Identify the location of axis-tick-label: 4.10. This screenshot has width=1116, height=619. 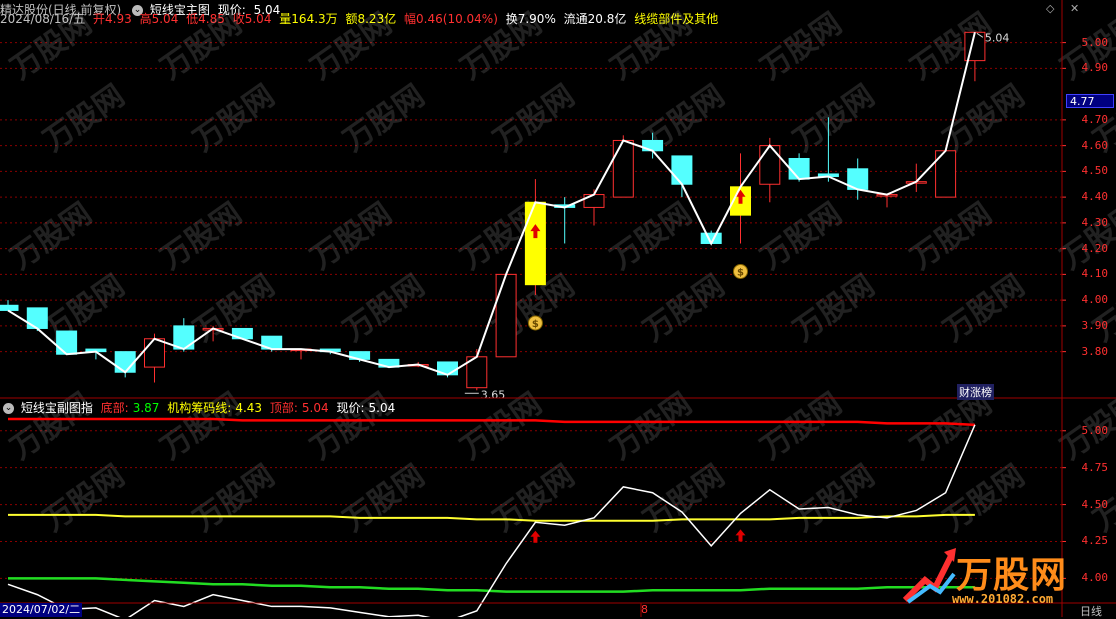
(1095, 274).